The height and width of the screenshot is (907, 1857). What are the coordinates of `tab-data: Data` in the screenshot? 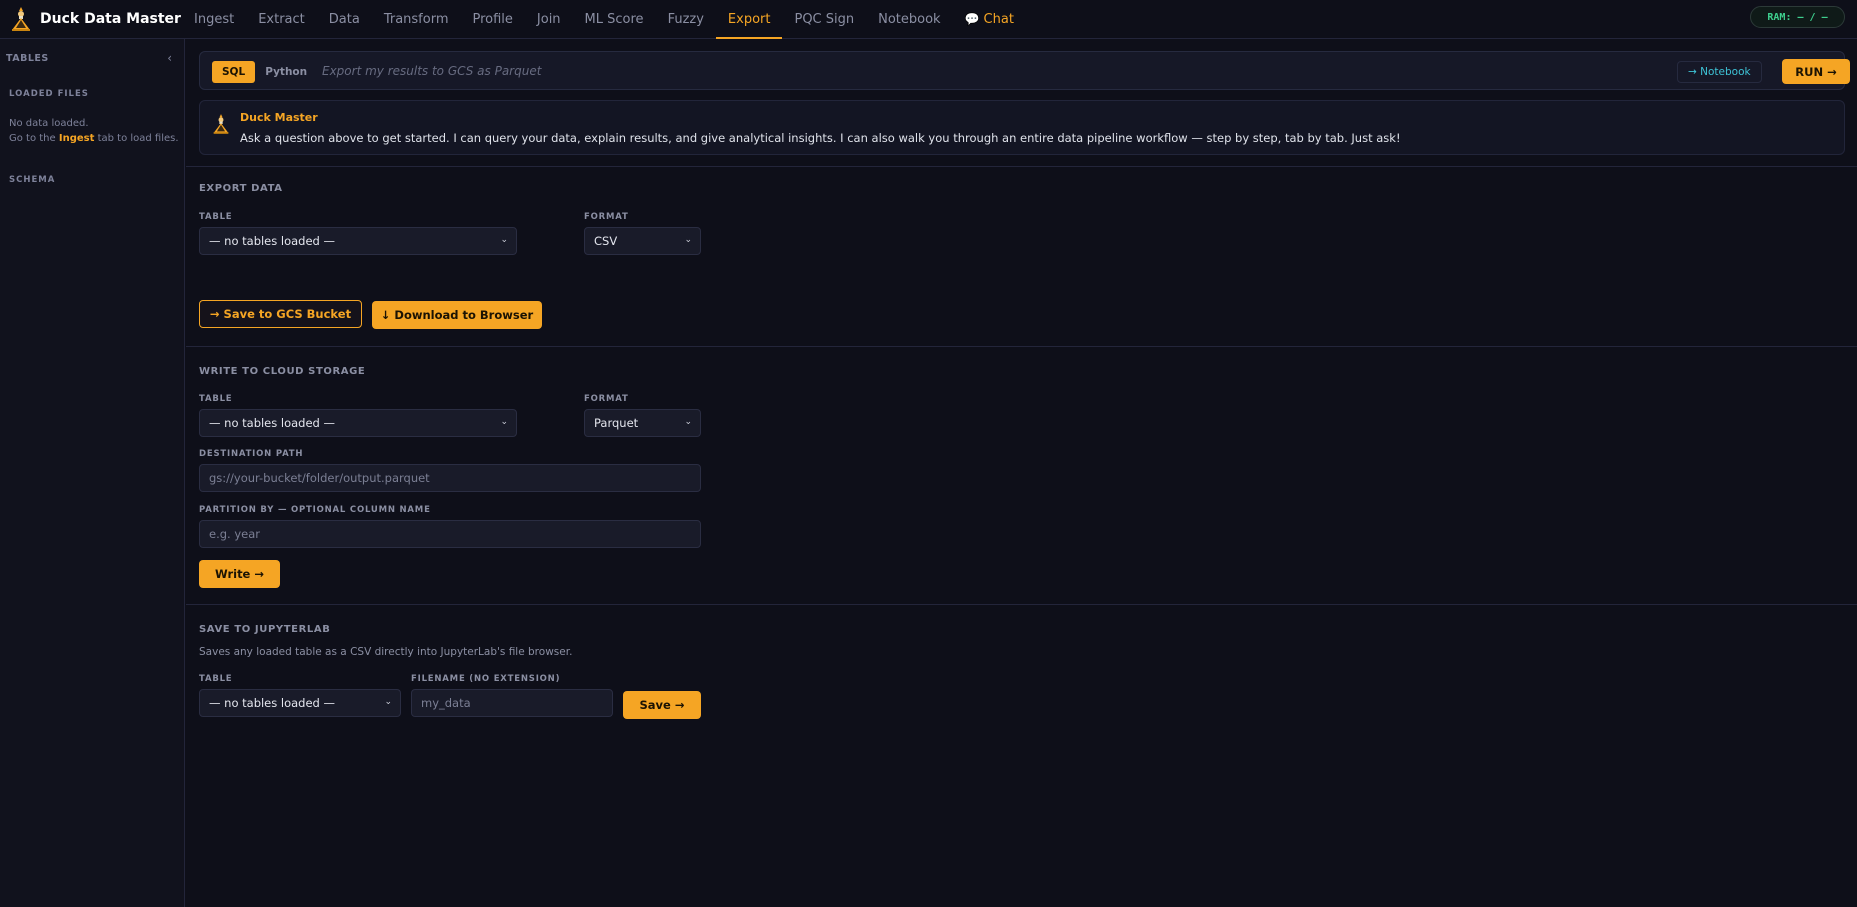 It's located at (344, 19).